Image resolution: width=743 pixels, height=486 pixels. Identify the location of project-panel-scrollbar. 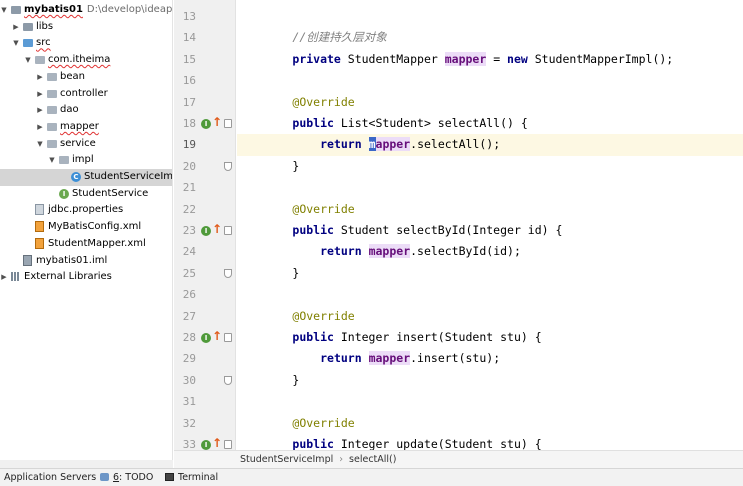
(86, 464).